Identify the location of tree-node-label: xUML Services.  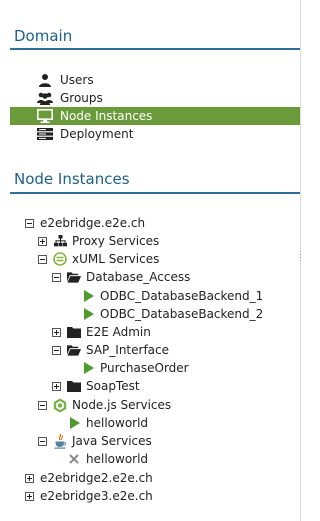
(115, 259).